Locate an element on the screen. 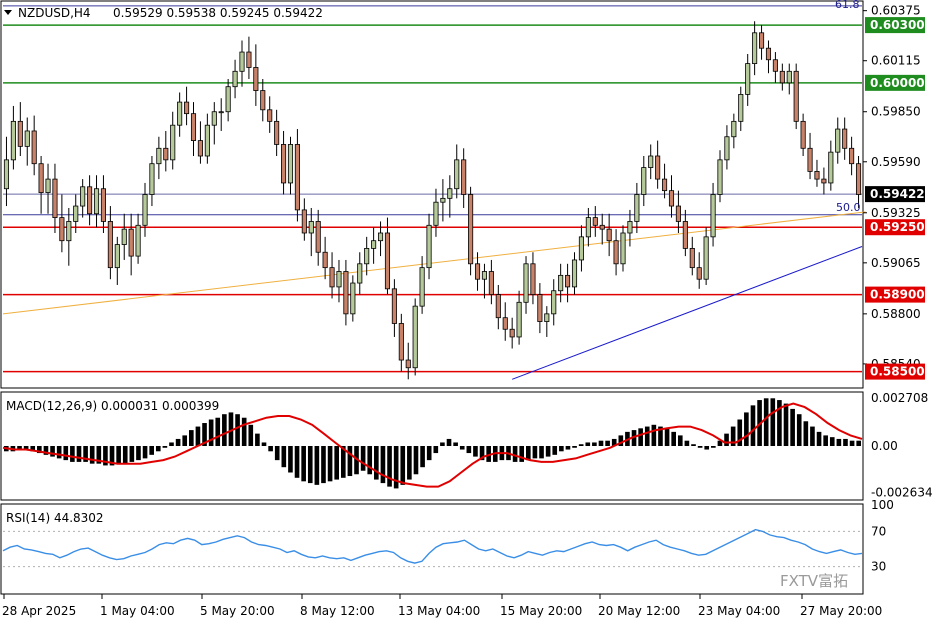 Image resolution: width=936 pixels, height=628 pixels. price-y-tick-label: 0.59325 is located at coordinates (896, 213).